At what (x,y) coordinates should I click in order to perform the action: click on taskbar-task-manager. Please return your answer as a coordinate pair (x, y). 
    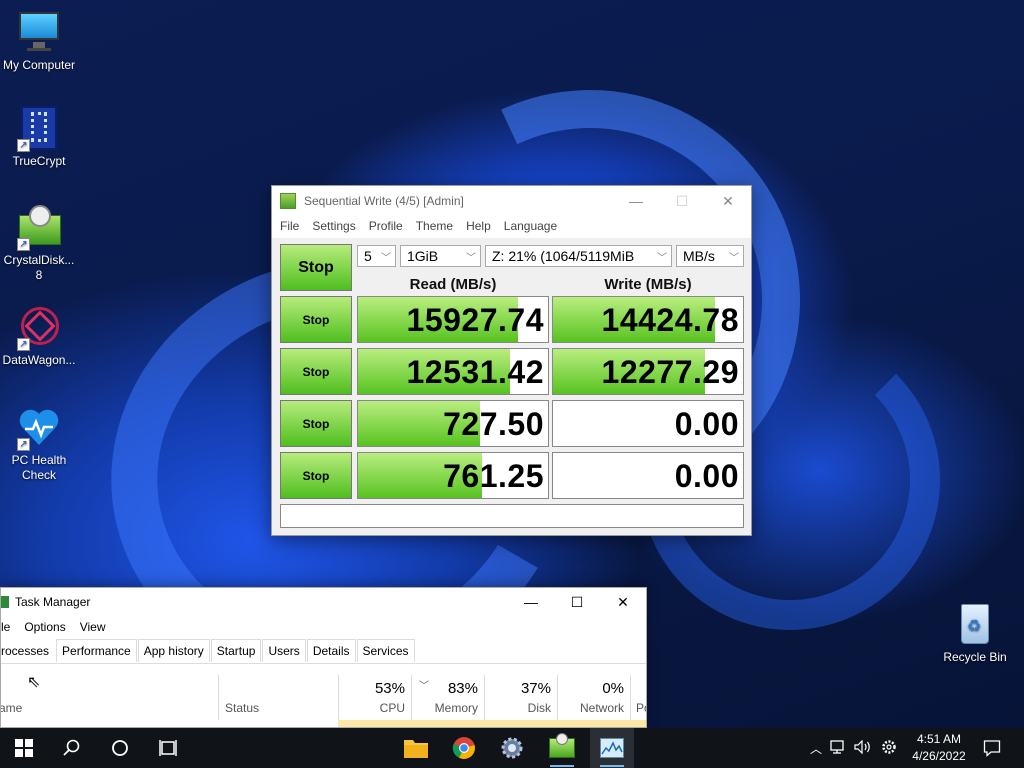
    Looking at the image, I should click on (612, 748).